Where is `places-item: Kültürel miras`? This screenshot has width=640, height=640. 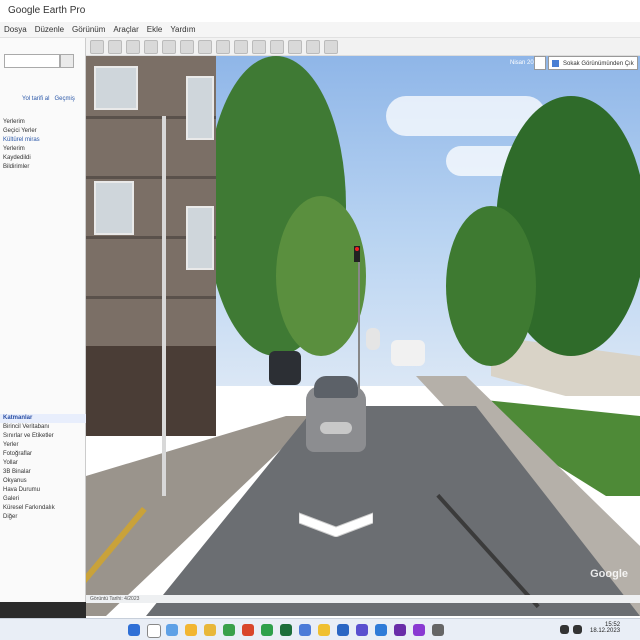
places-item: Kültürel miras is located at coordinates (43, 140).